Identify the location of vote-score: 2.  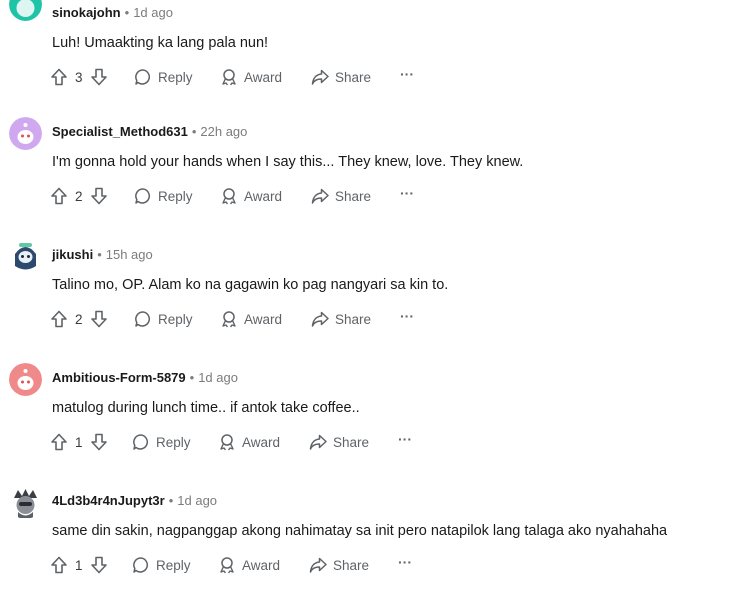
(79, 196).